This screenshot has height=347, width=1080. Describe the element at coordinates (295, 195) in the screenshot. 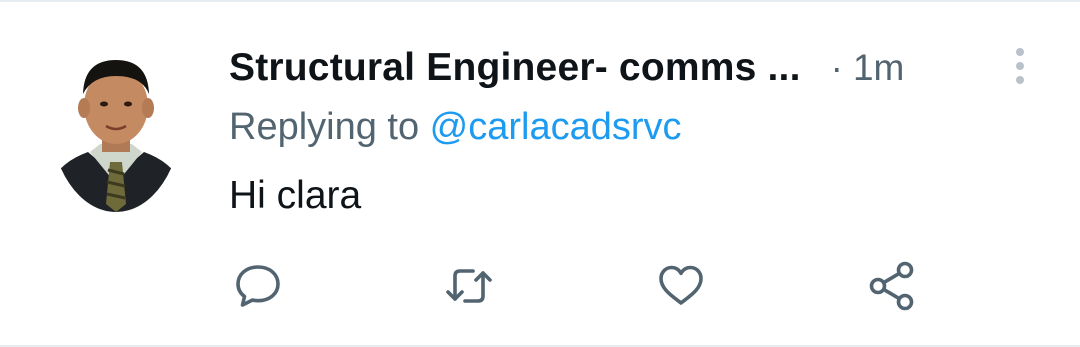

I see `tweet-text: Hi clara` at that location.